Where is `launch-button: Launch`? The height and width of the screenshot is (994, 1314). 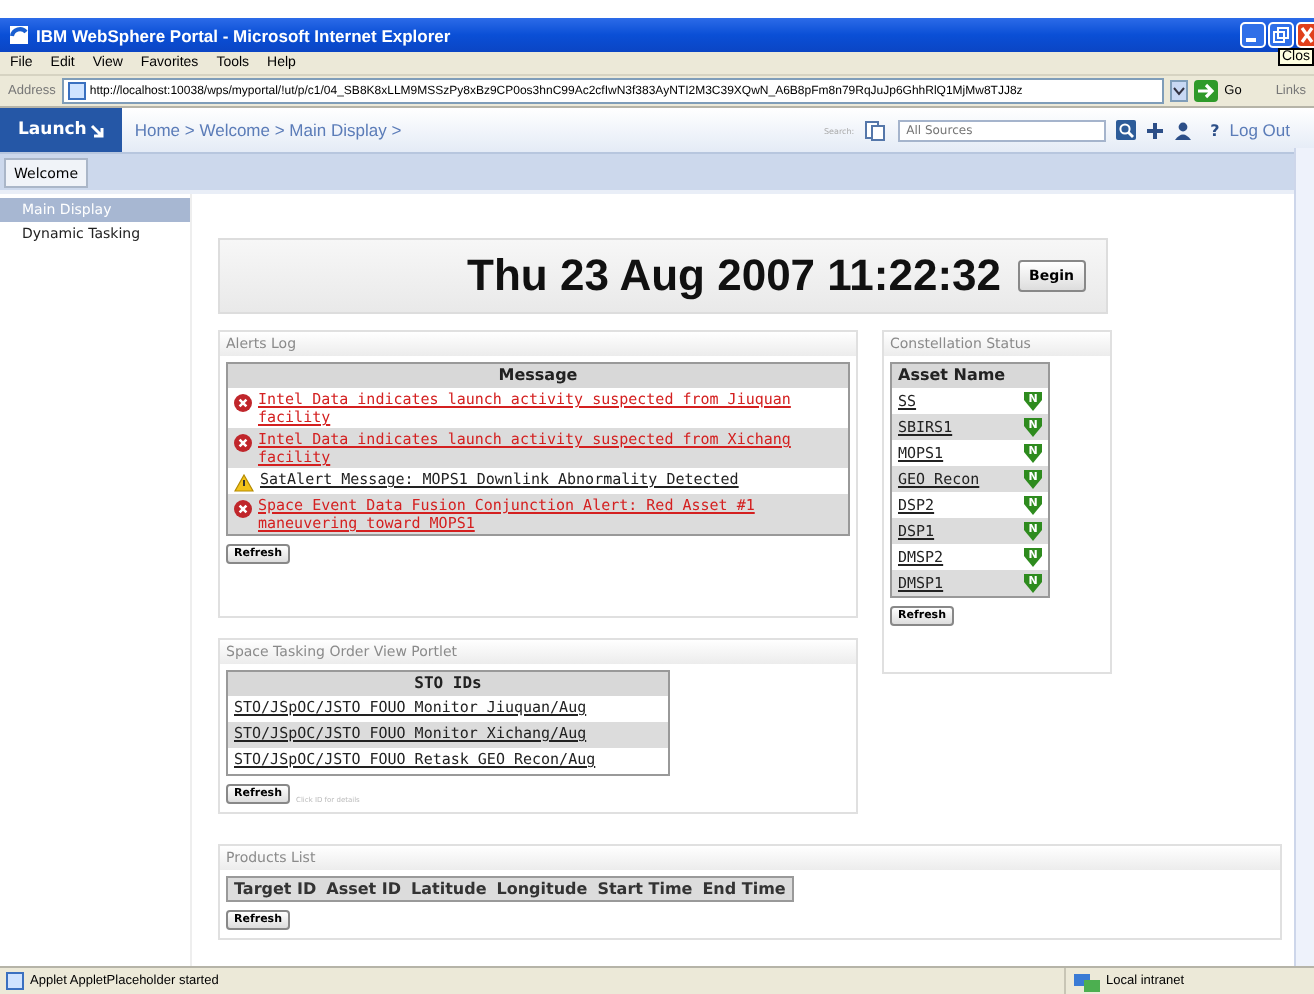 launch-button: Launch is located at coordinates (61, 130).